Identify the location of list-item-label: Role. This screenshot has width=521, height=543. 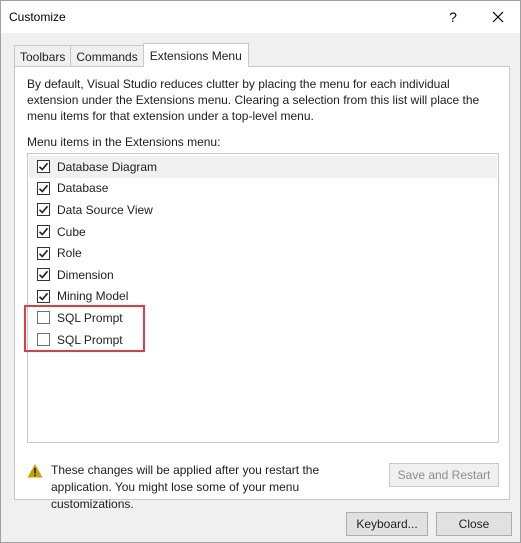
(69, 253).